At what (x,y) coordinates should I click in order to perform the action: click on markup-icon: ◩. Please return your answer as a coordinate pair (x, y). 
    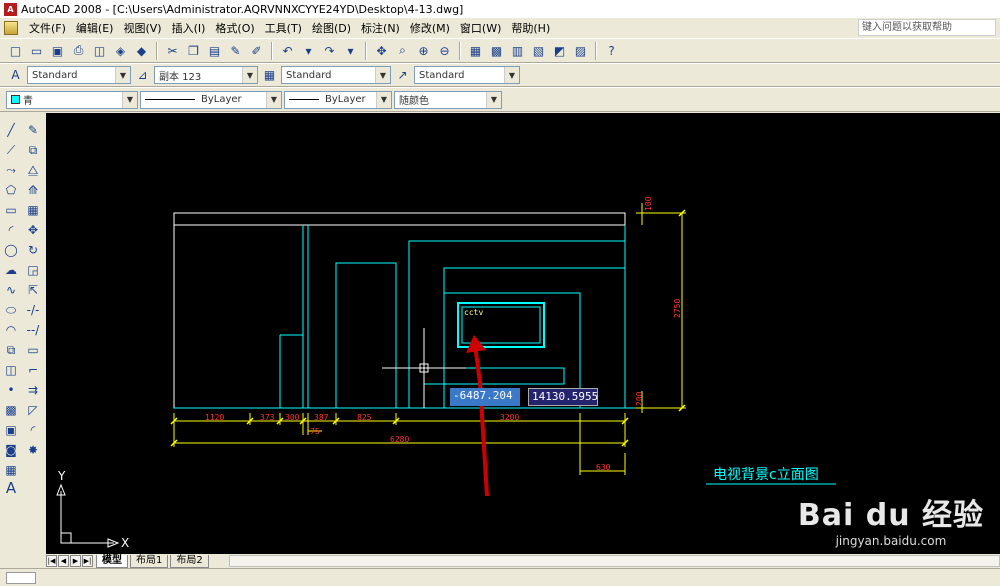
    Looking at the image, I should click on (559, 50).